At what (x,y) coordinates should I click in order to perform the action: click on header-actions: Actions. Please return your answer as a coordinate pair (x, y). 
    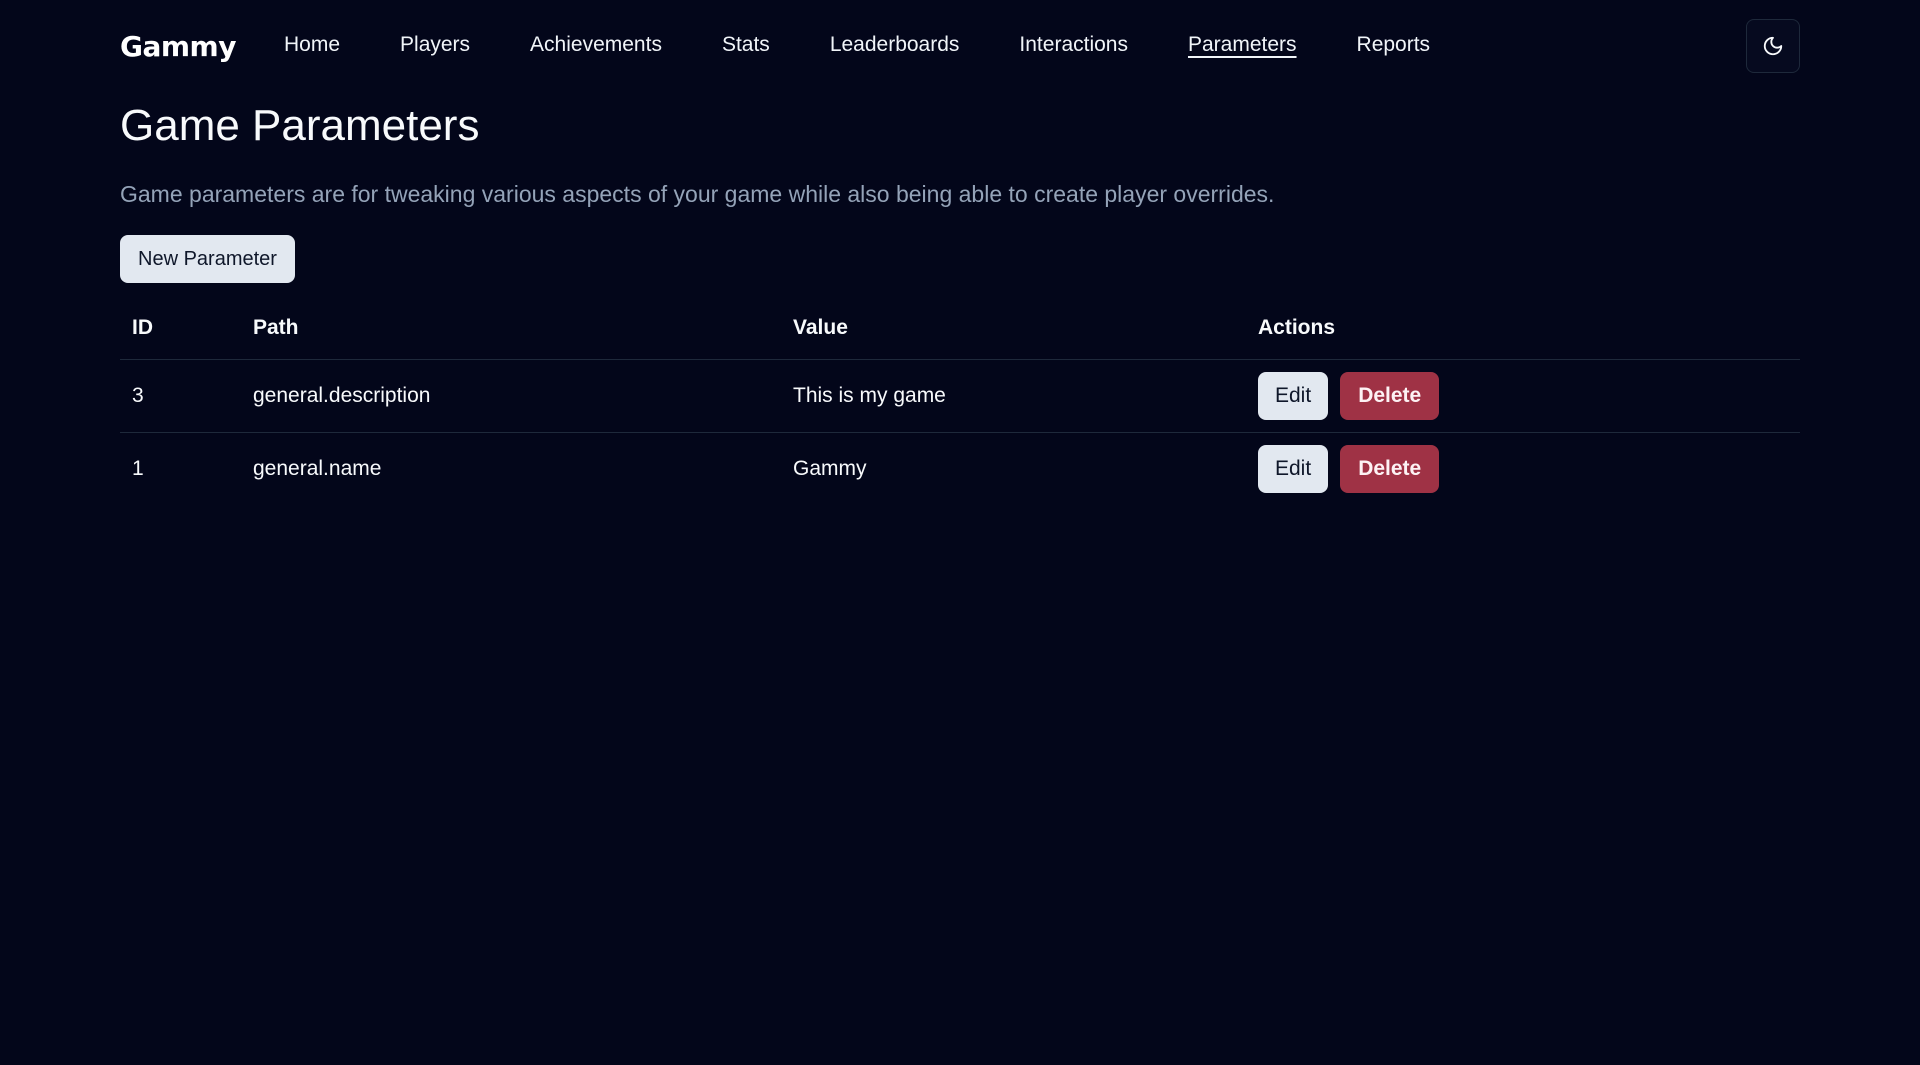
    Looking at the image, I should click on (1523, 328).